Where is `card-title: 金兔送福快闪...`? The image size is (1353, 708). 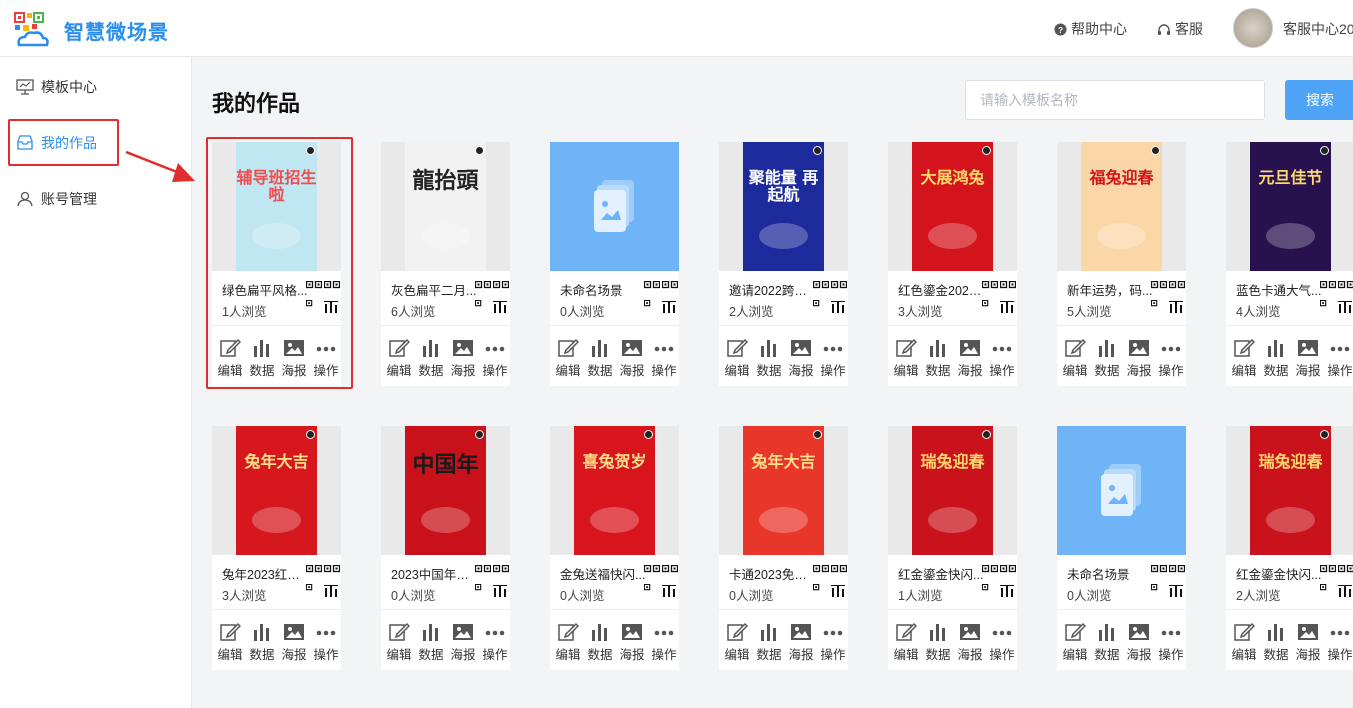 card-title: 金兔送福快闪... is located at coordinates (603, 573).